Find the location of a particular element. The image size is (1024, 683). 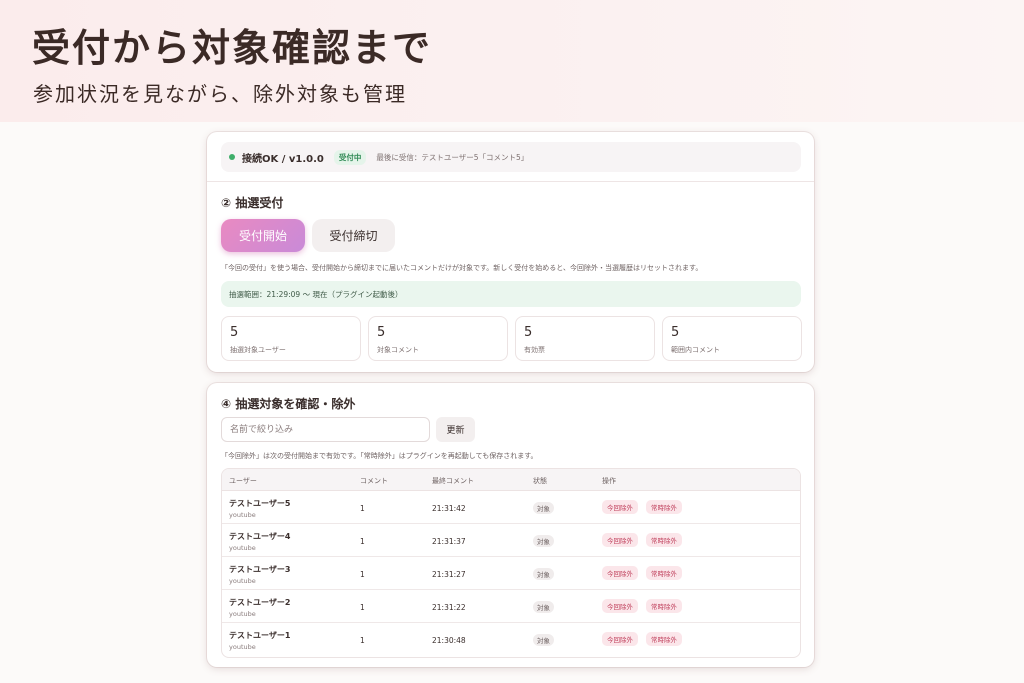

stat-card-target-users: 5 抽選対象ユーザー is located at coordinates (291, 338).